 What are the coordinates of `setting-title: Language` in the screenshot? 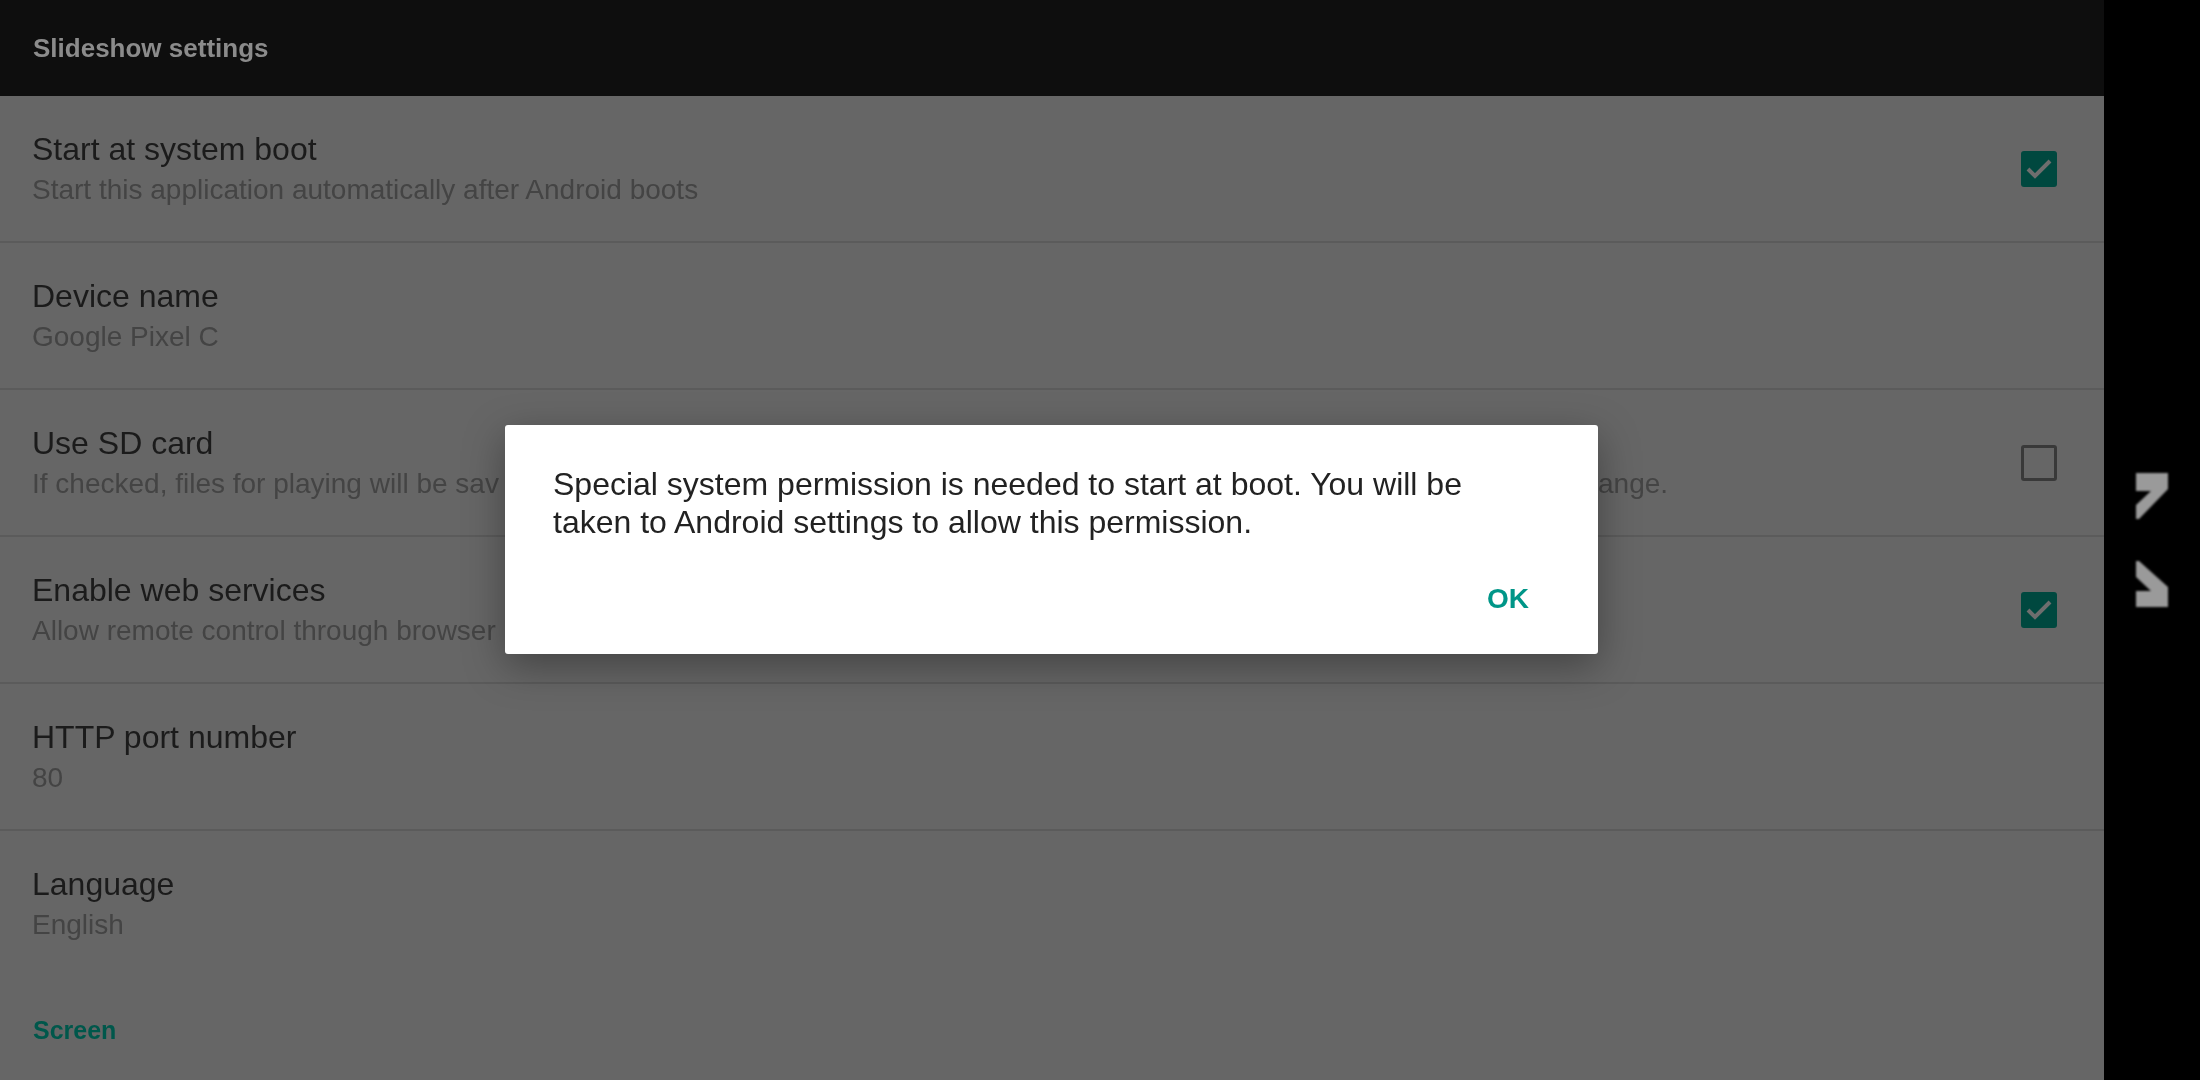 It's located at (103, 884).